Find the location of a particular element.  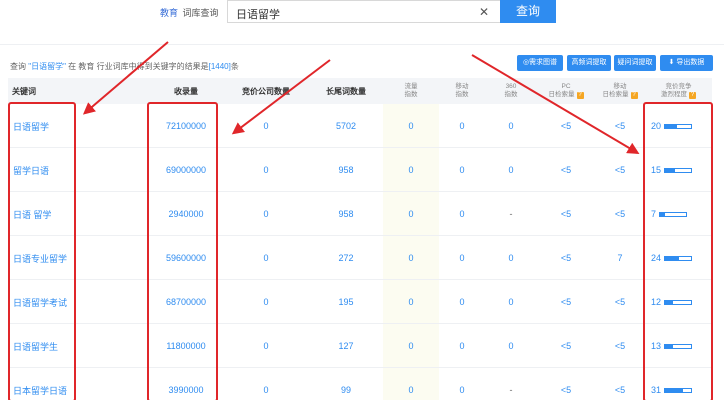

arrow-to-keywords is located at coordinates (125, 78).